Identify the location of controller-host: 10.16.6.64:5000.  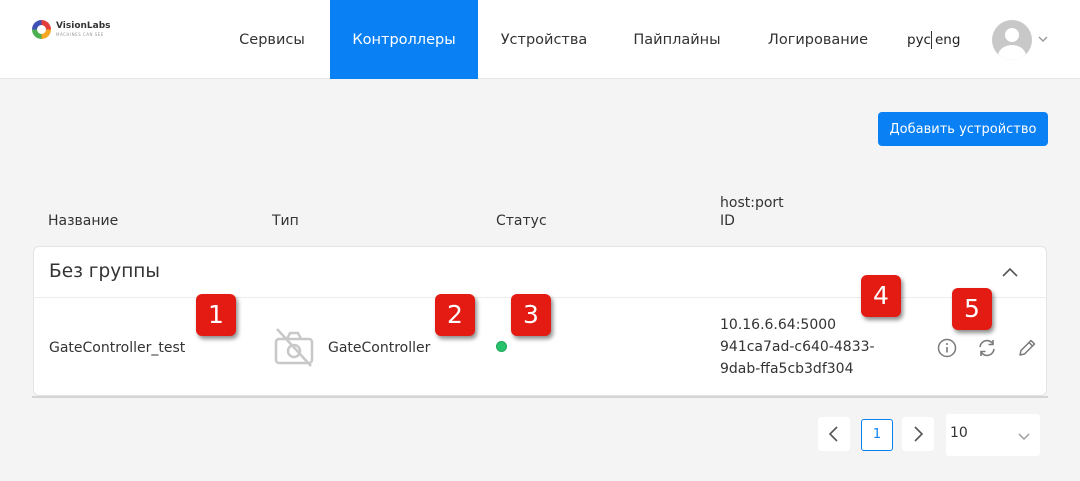
(778, 325).